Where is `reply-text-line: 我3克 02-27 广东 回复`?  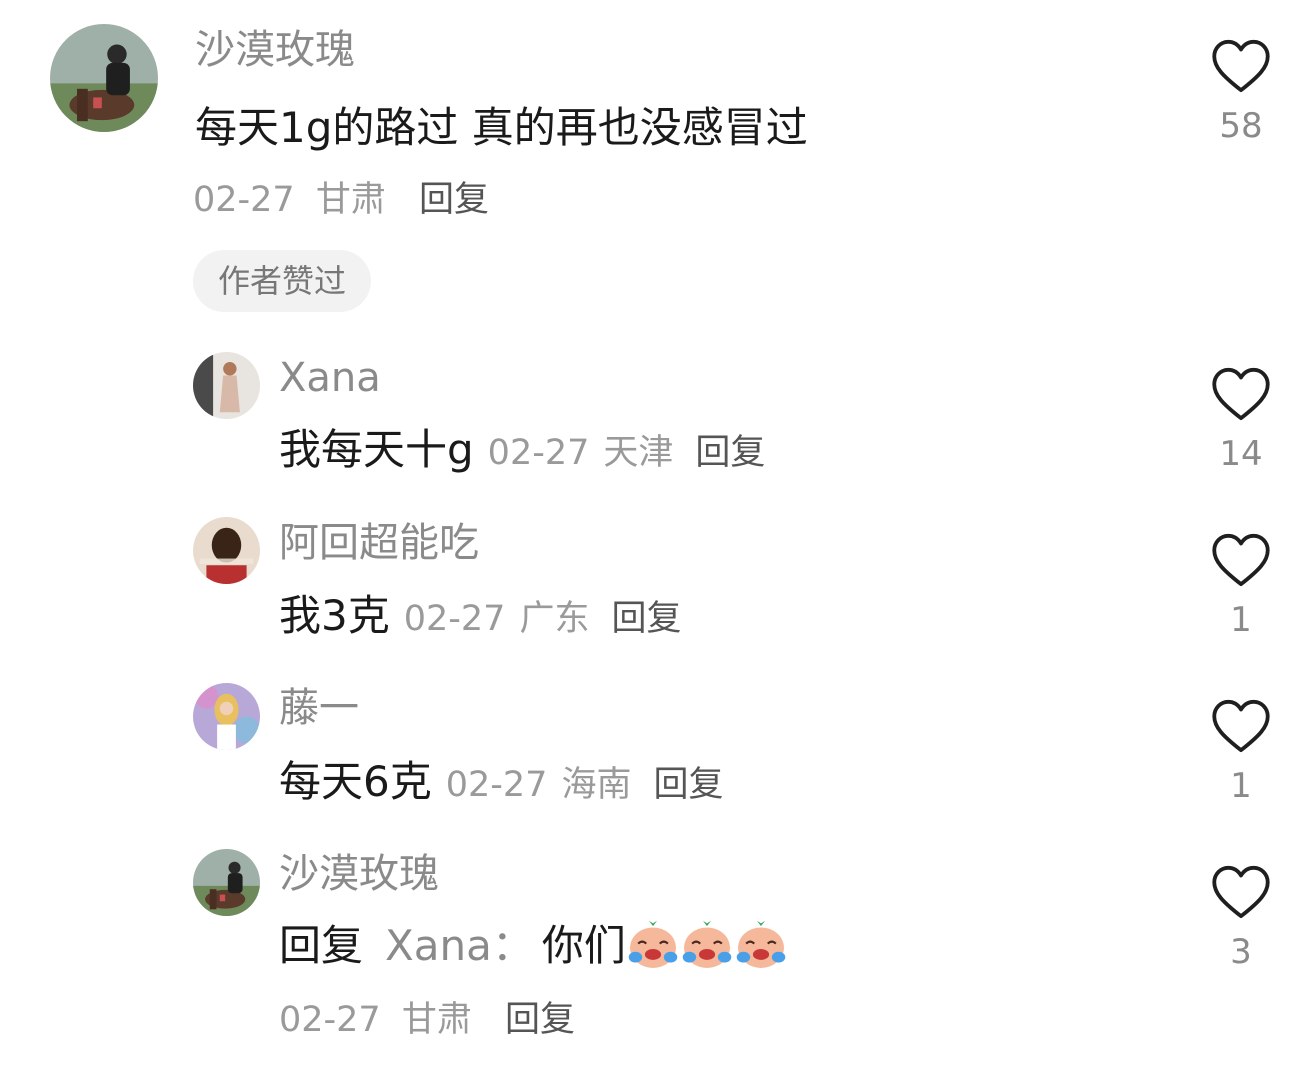
reply-text-line: 我3克 02-27 广东 回复 is located at coordinates (480, 617).